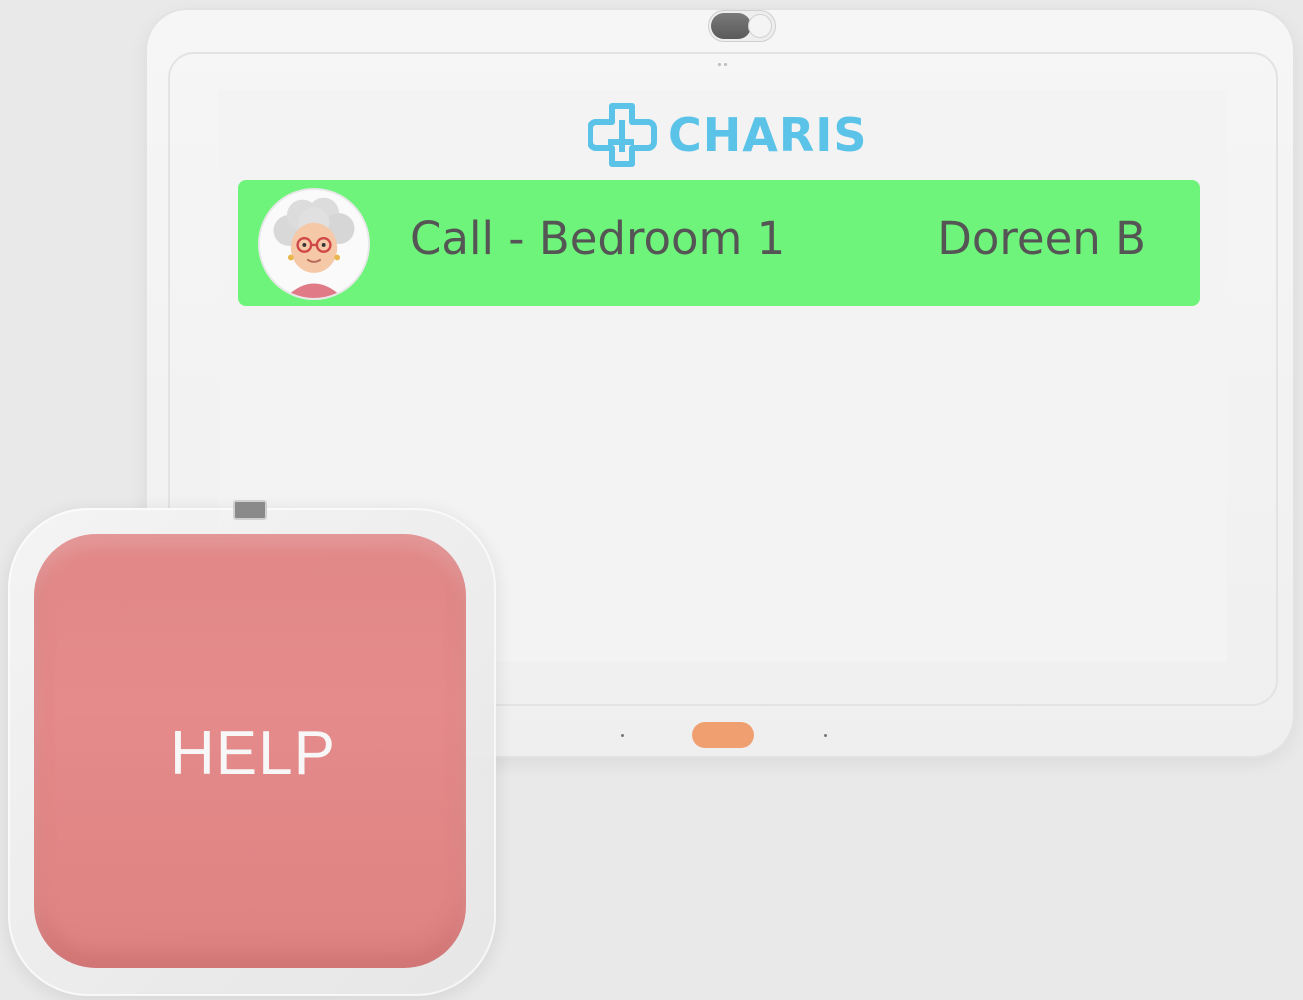 The image size is (1303, 1000). Describe the element at coordinates (598, 238) in the screenshot. I see `call-location: Call - Bedroom 1` at that location.